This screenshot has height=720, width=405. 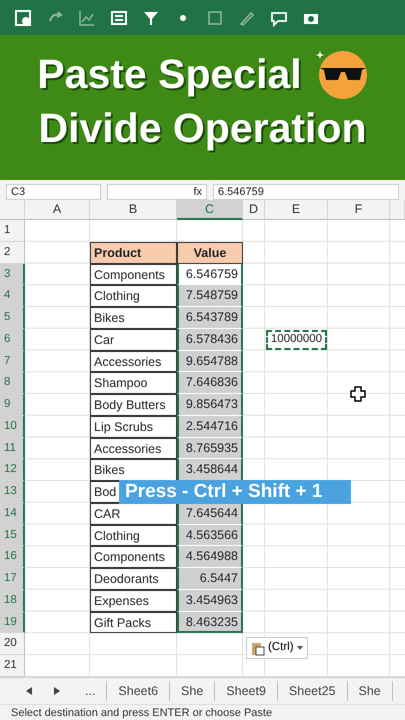 I want to click on table-cell: Lip Scrubs, so click(x=133, y=427).